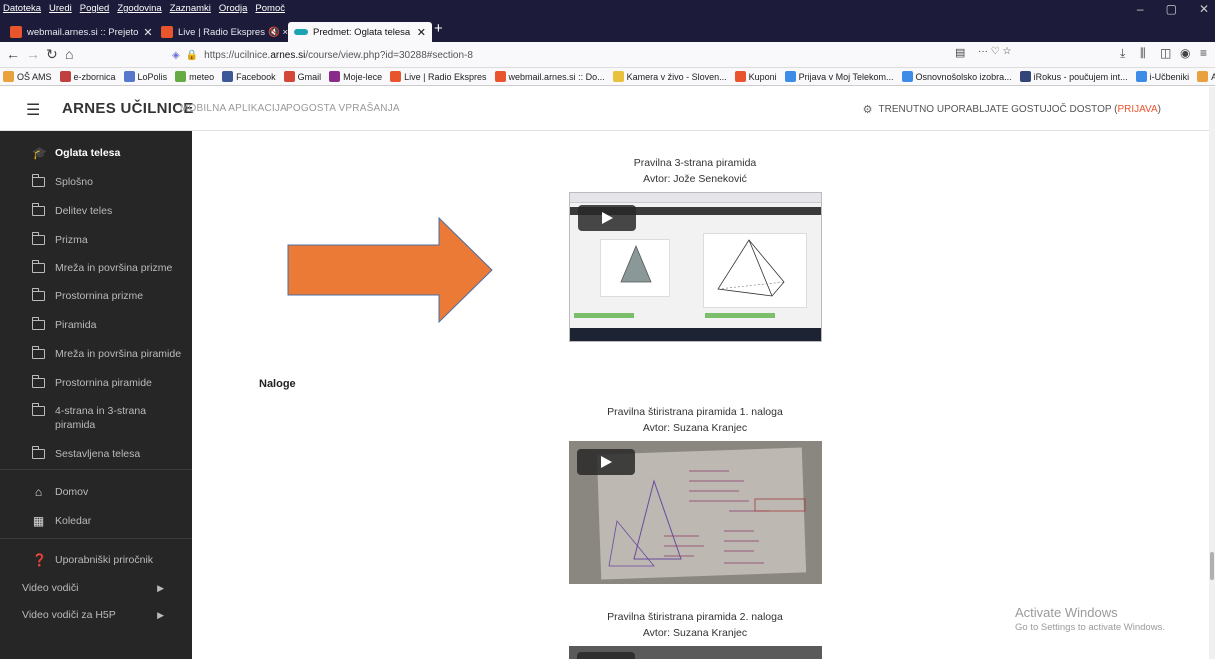 This screenshot has height=659, width=1215. Describe the element at coordinates (278, 32) in the screenshot. I see `muted-tab-label: 🔇 ×` at that location.